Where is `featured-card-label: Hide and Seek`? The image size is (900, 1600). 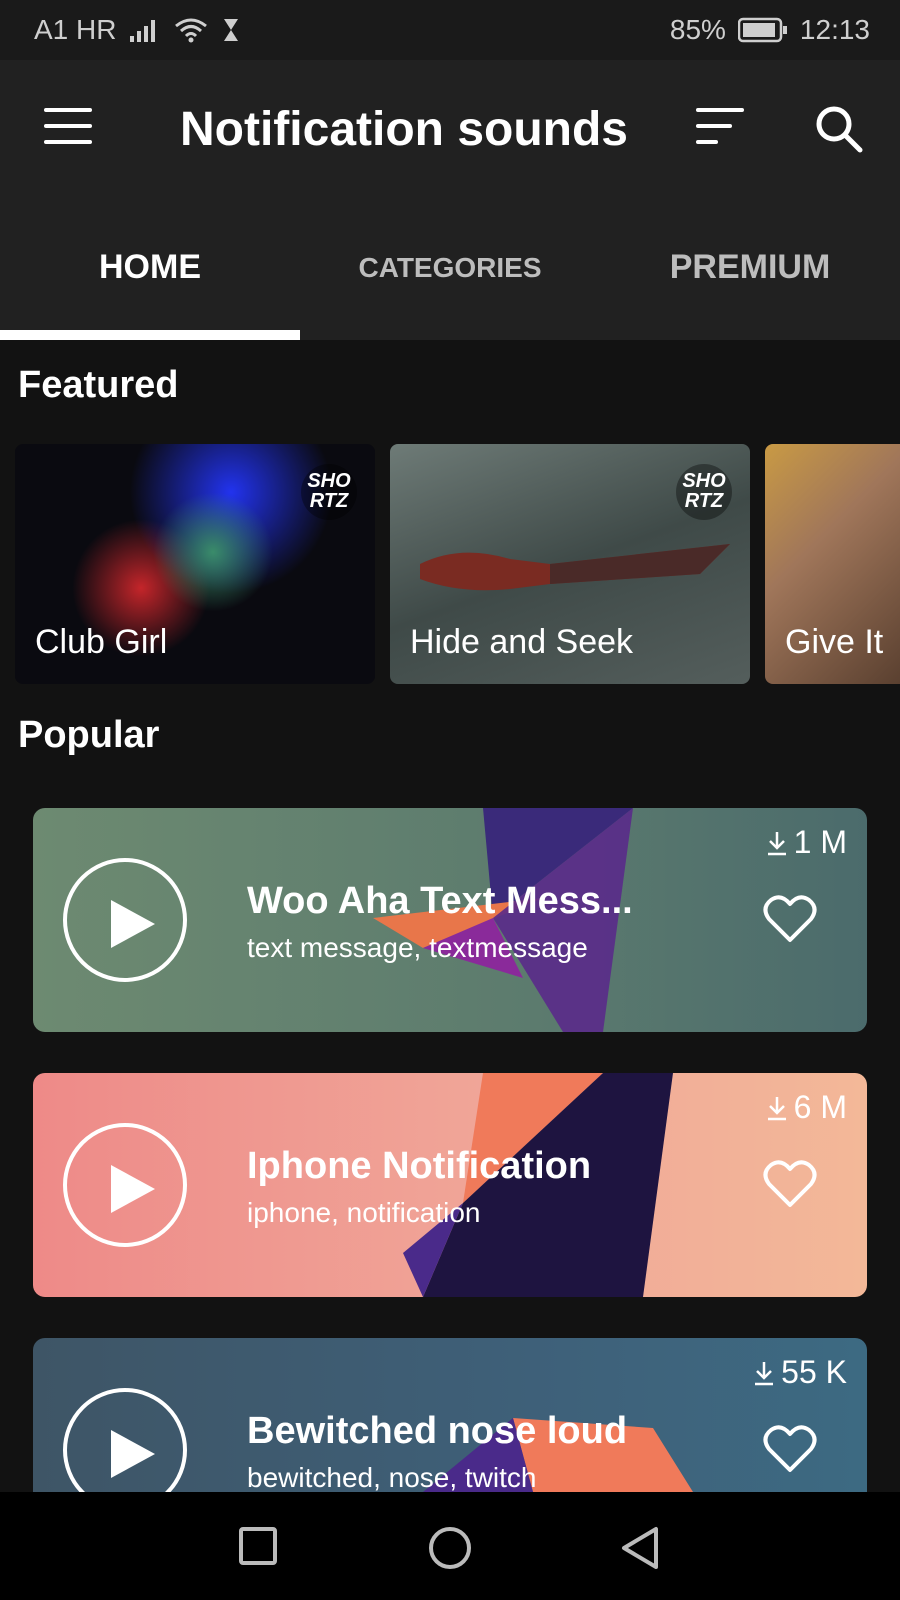
featured-card-label: Hide and Seek is located at coordinates (522, 642).